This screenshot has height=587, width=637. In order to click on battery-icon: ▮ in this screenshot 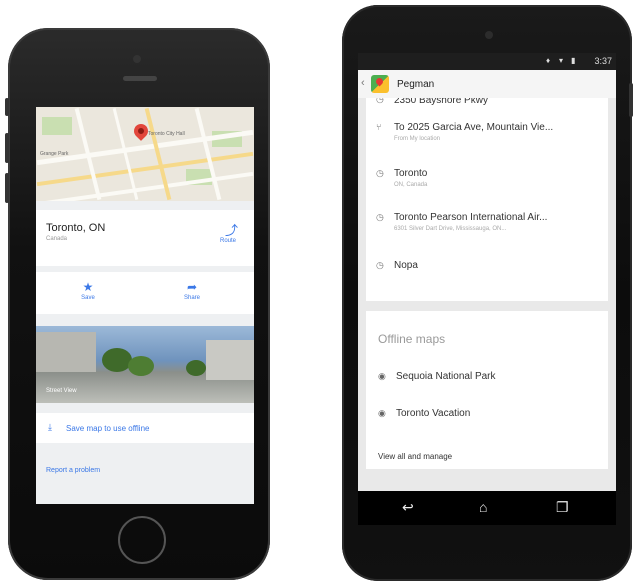, I will do `click(573, 60)`.